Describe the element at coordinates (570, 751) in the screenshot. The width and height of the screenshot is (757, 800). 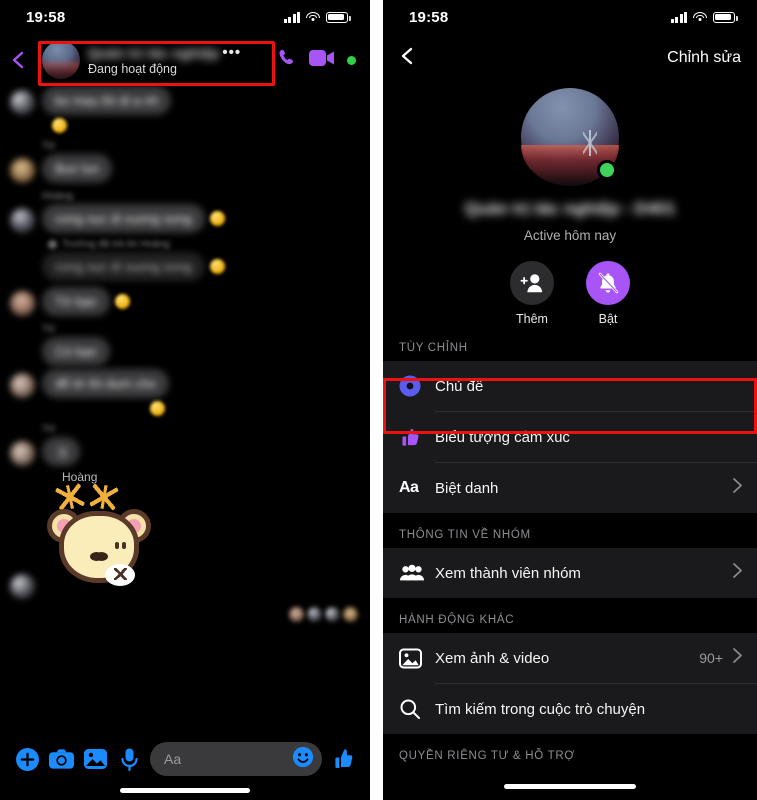
I see `section-title-privacy-support: QUYỀN RIÊNG TƯ & HỖ TRỢ` at that location.